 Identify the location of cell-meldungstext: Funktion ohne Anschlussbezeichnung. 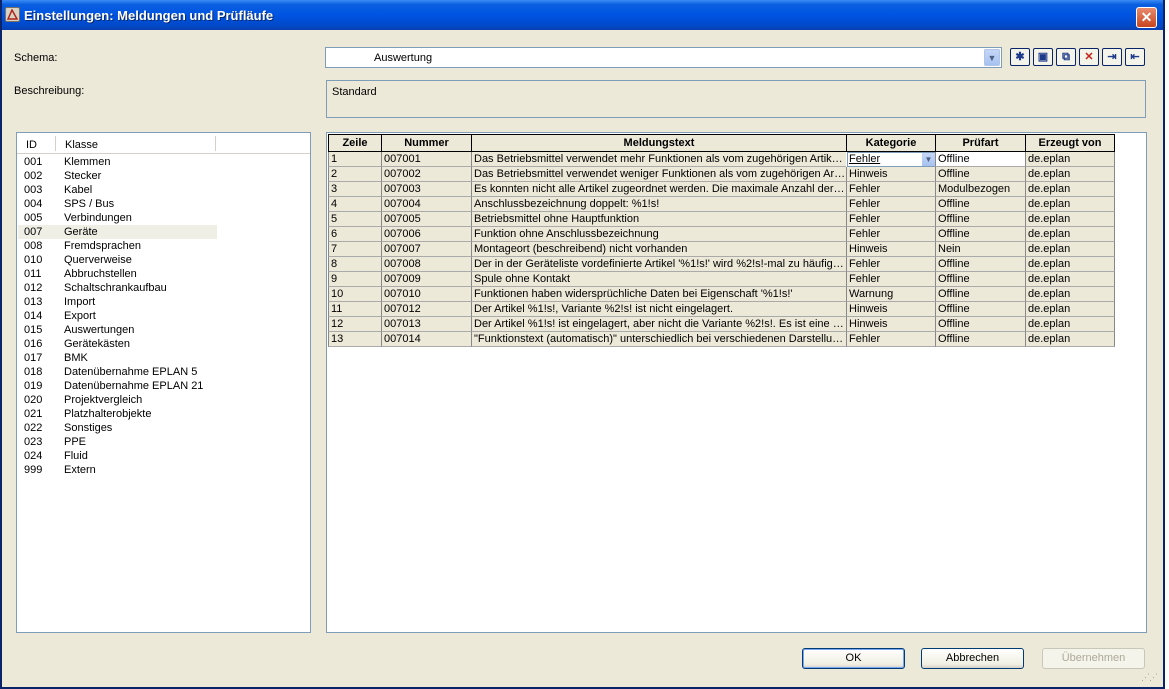
(658, 234).